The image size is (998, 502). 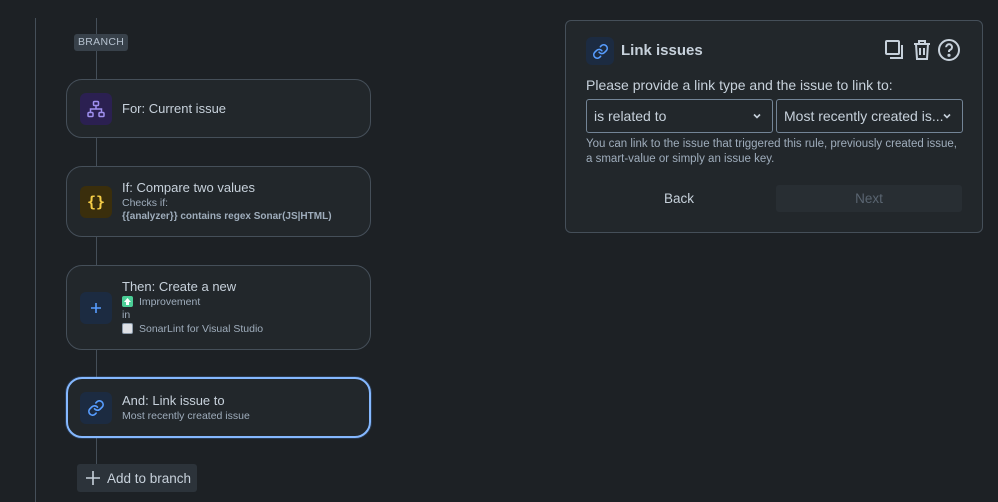 I want to click on step-title: If: Compare two values, so click(x=188, y=187).